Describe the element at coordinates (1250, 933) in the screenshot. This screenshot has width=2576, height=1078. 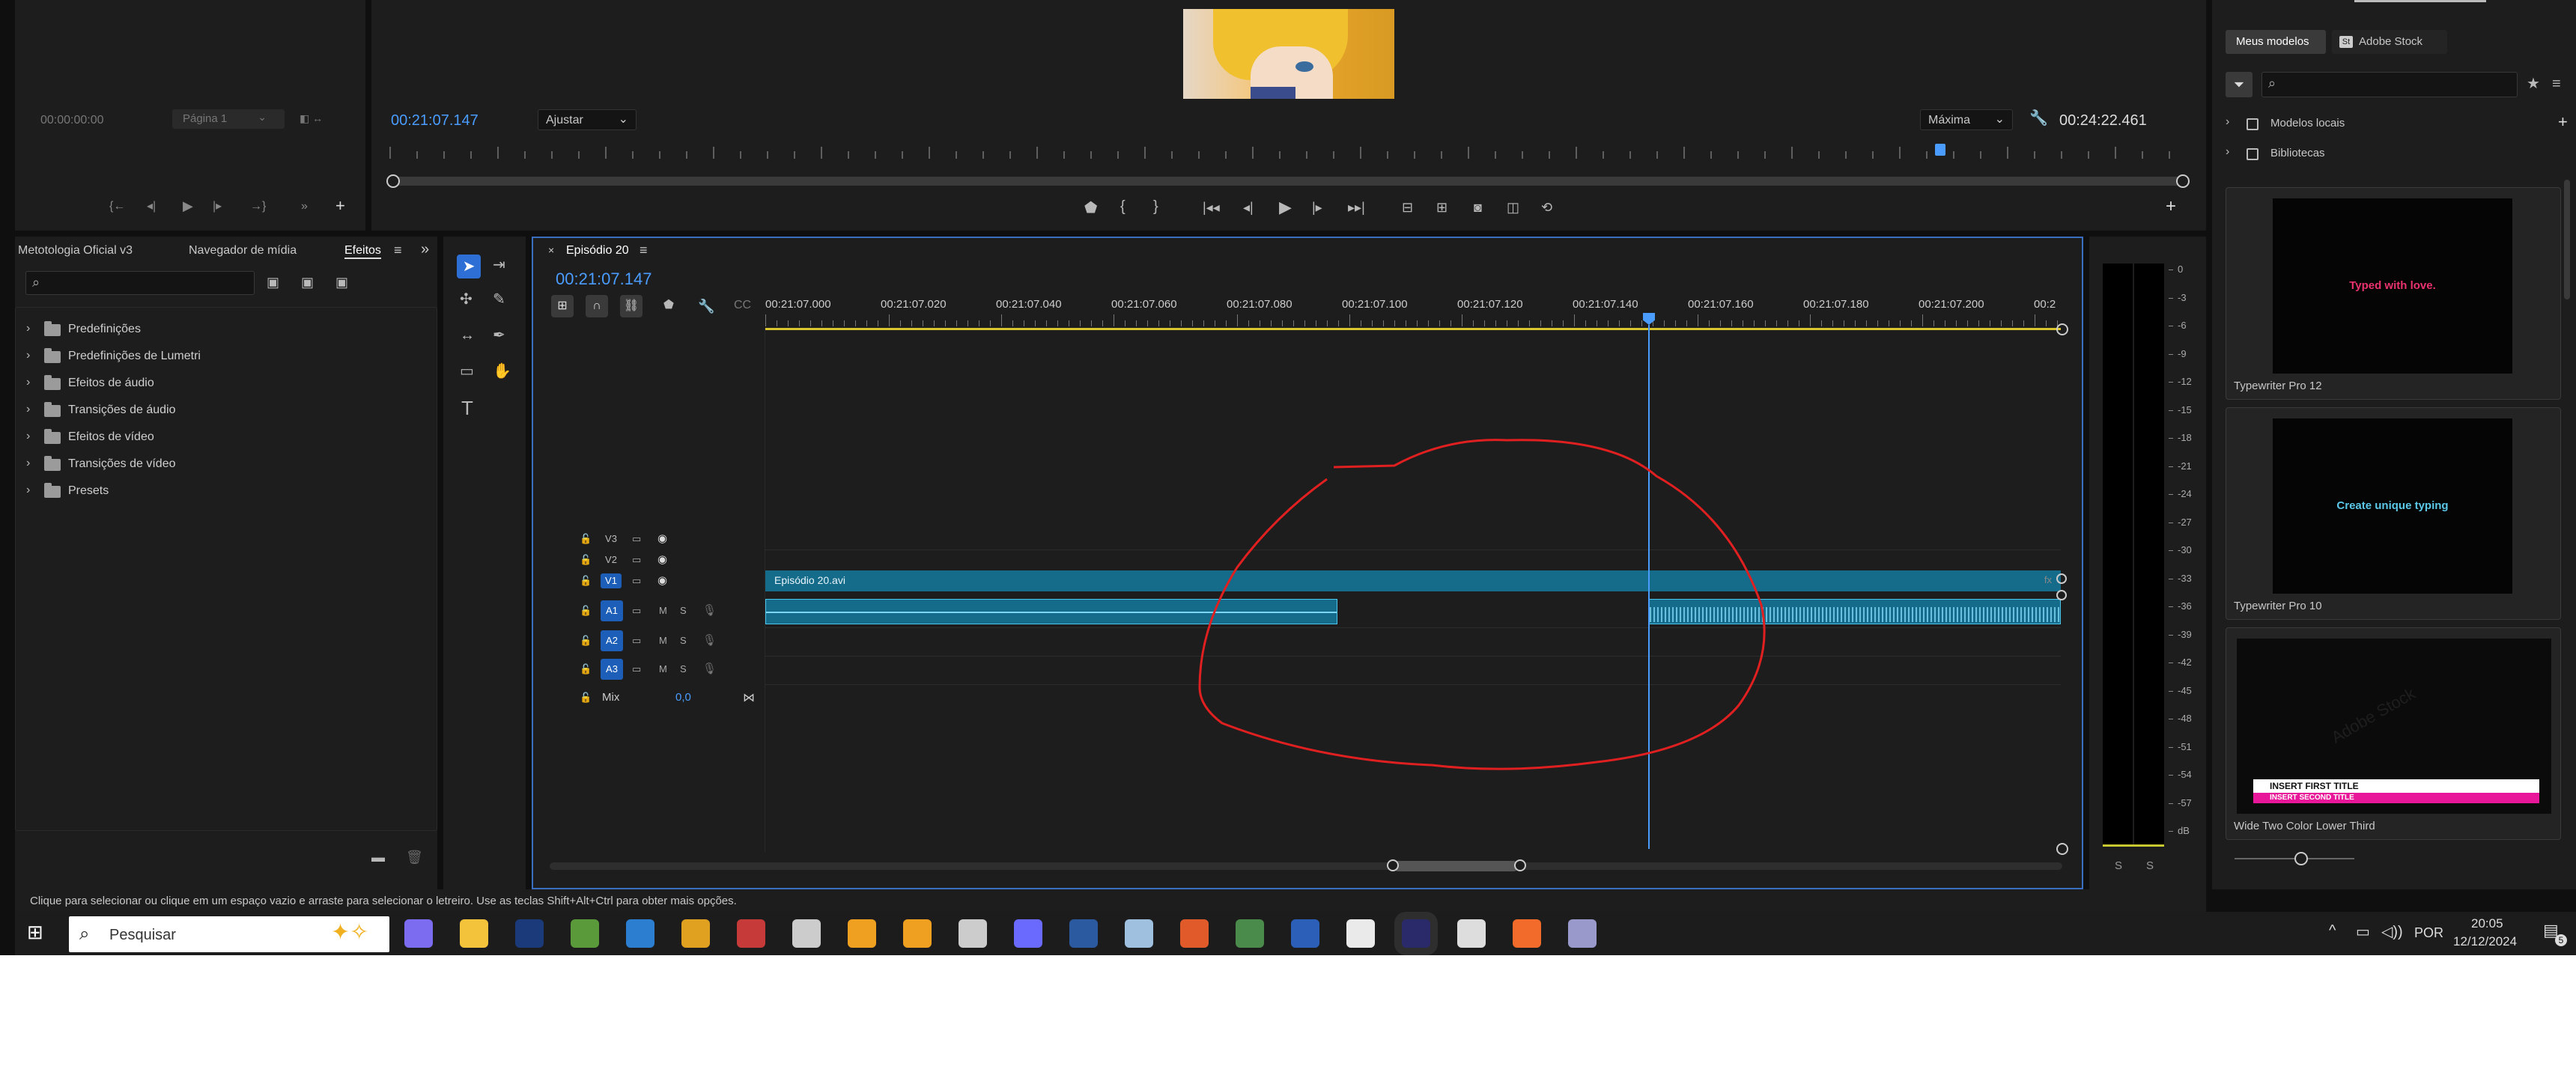
I see `calculator-icon` at that location.